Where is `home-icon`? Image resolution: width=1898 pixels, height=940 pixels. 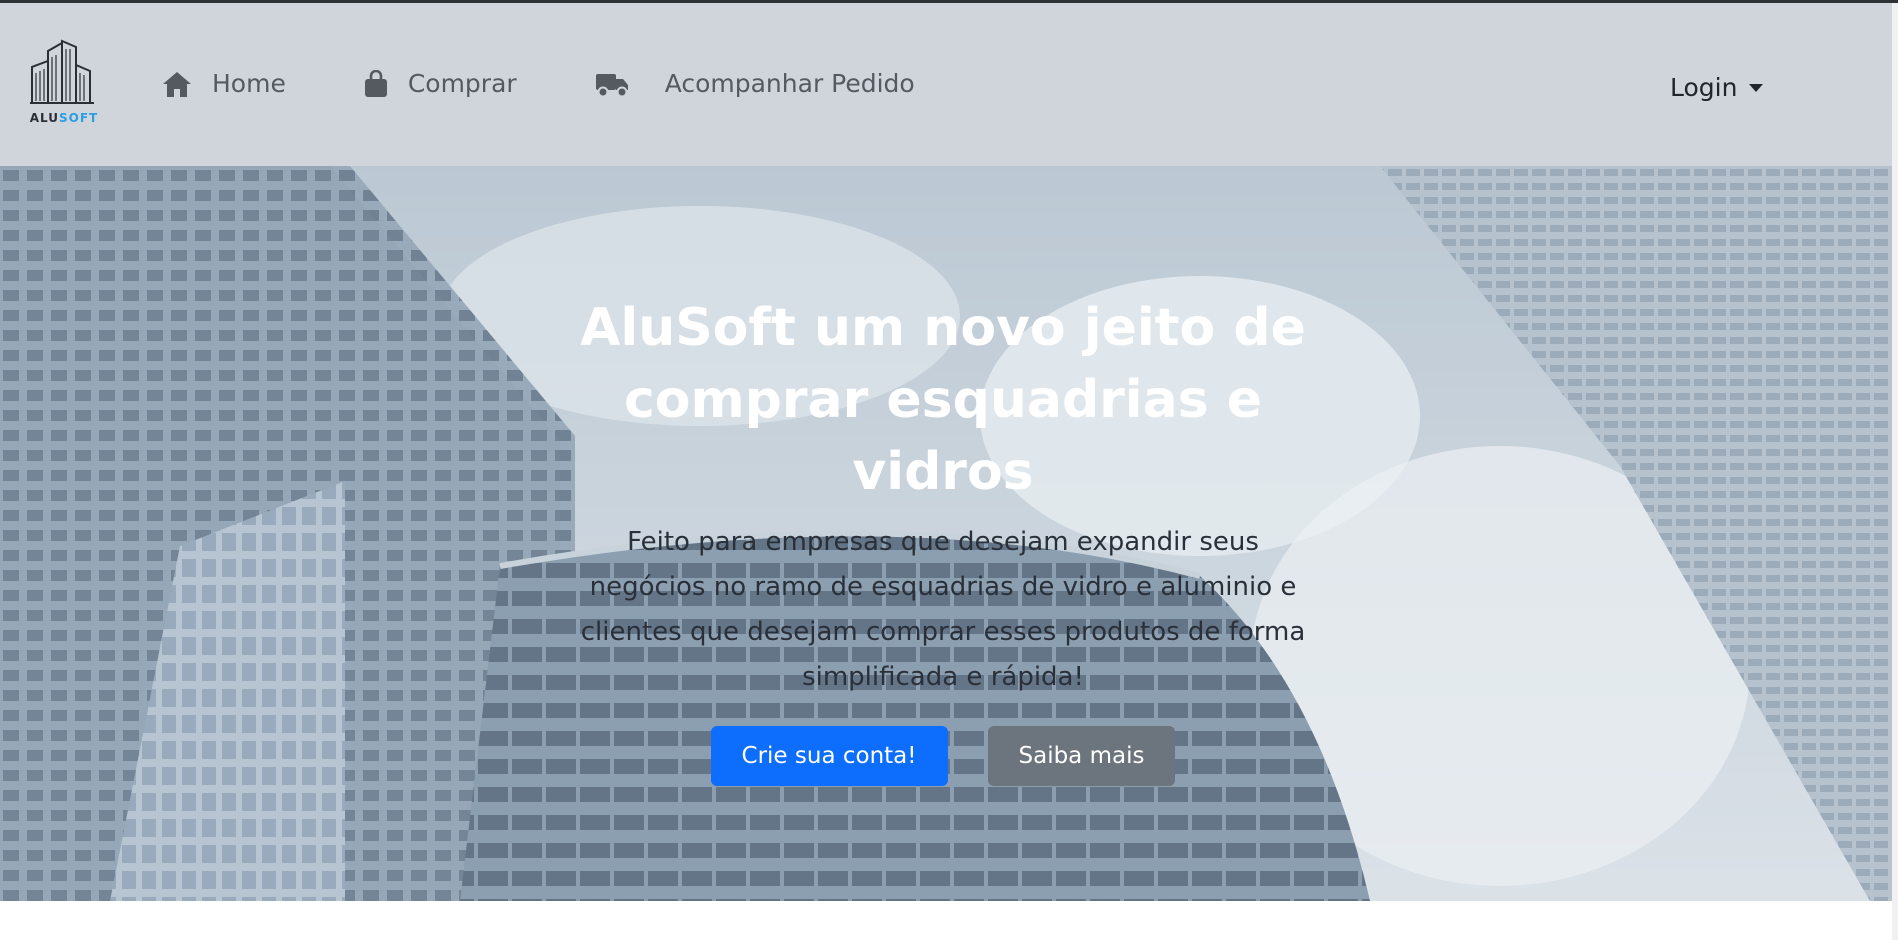 home-icon is located at coordinates (177, 84).